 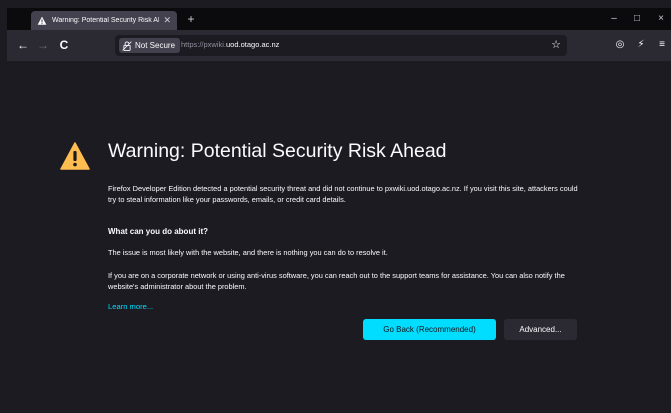 What do you see at coordinates (23, 45) in the screenshot?
I see `back-button: ←` at bounding box center [23, 45].